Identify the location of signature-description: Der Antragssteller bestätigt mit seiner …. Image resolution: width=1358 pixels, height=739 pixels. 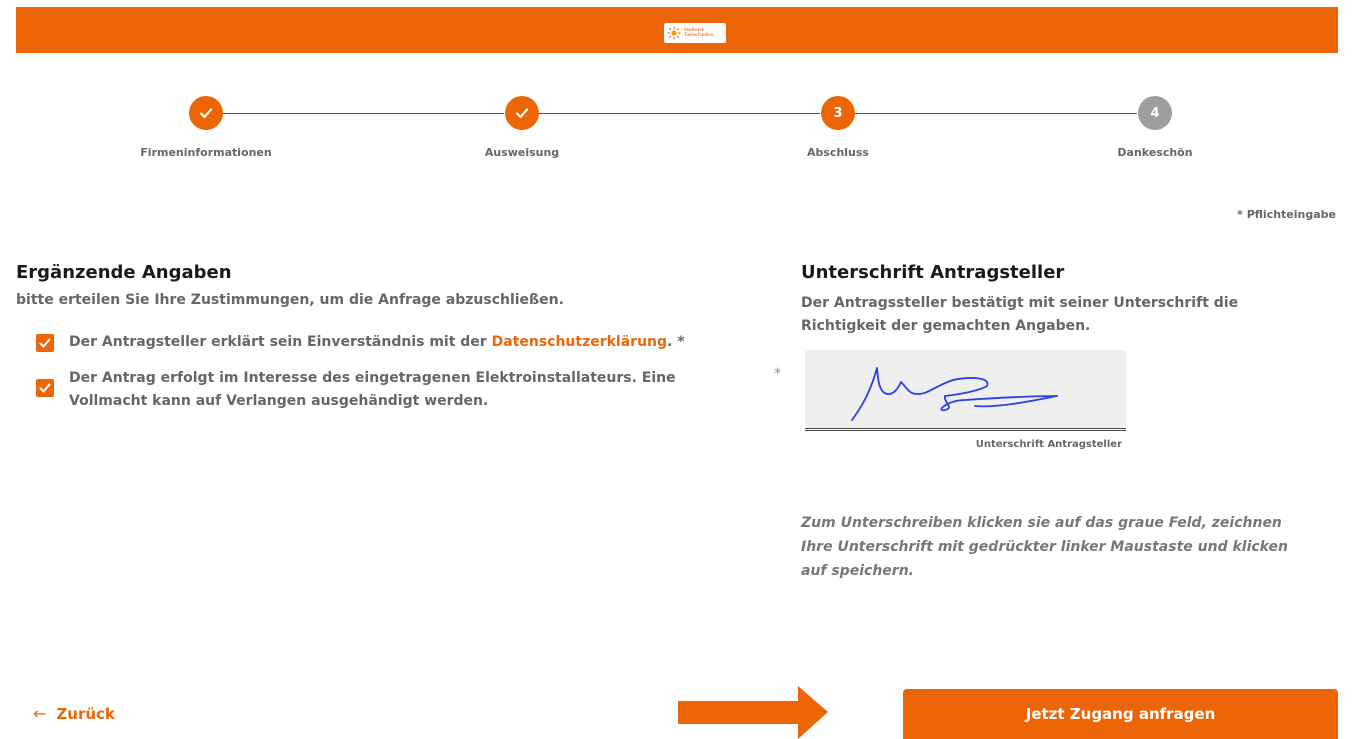
(1020, 314).